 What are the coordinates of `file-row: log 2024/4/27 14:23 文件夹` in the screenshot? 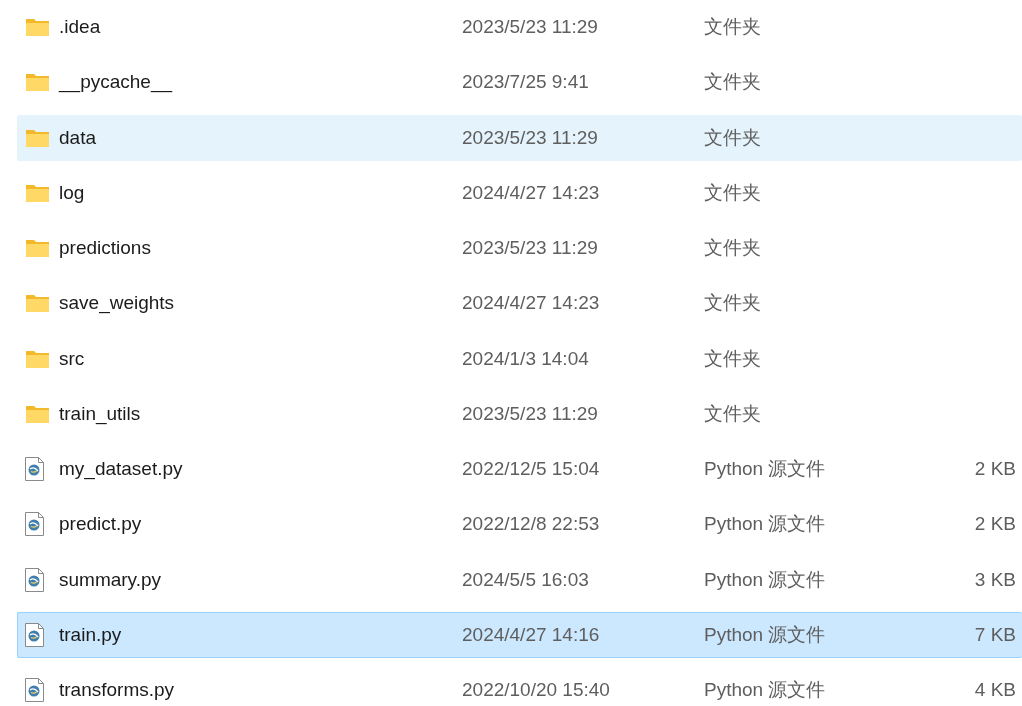 It's located at (519, 192).